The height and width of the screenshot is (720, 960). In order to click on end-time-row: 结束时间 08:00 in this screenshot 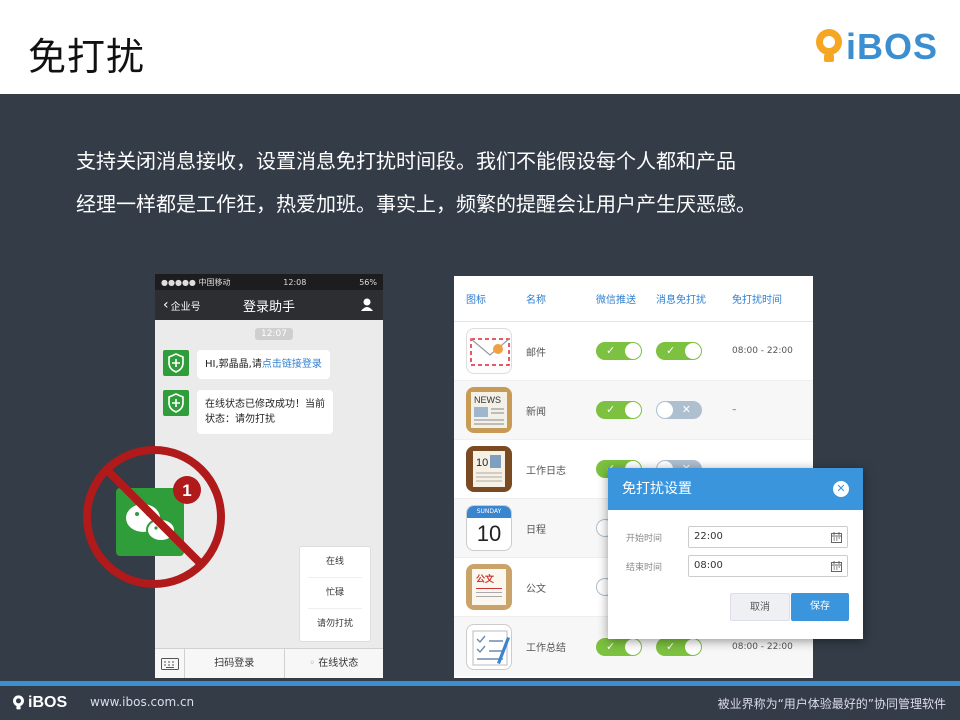, I will do `click(737, 566)`.